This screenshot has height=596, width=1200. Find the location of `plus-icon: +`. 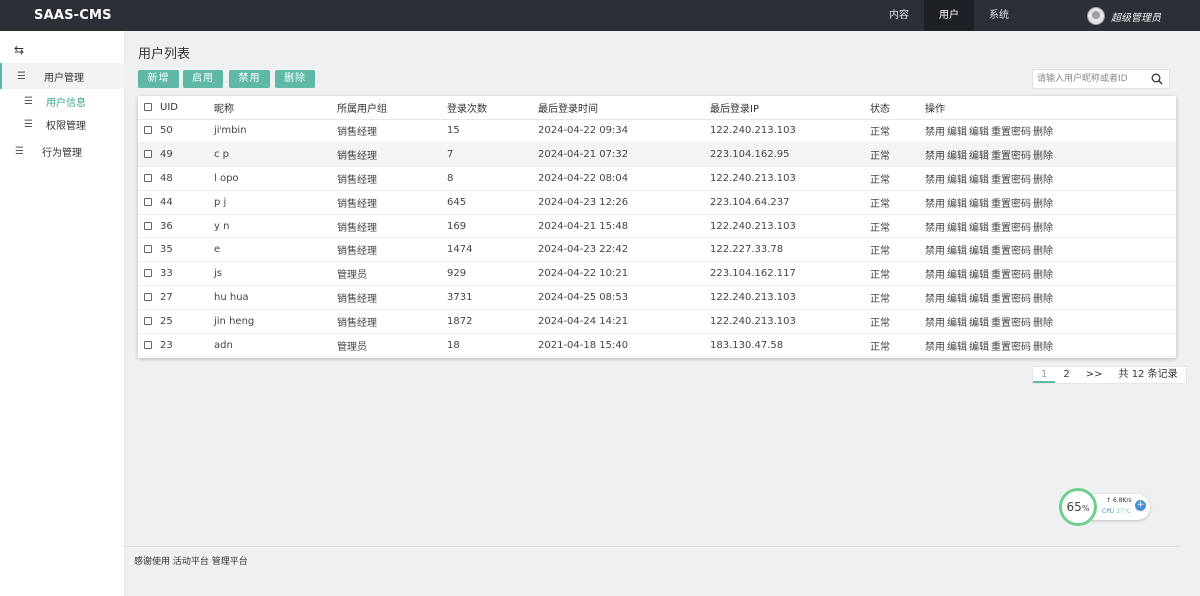

plus-icon: + is located at coordinates (1140, 505).